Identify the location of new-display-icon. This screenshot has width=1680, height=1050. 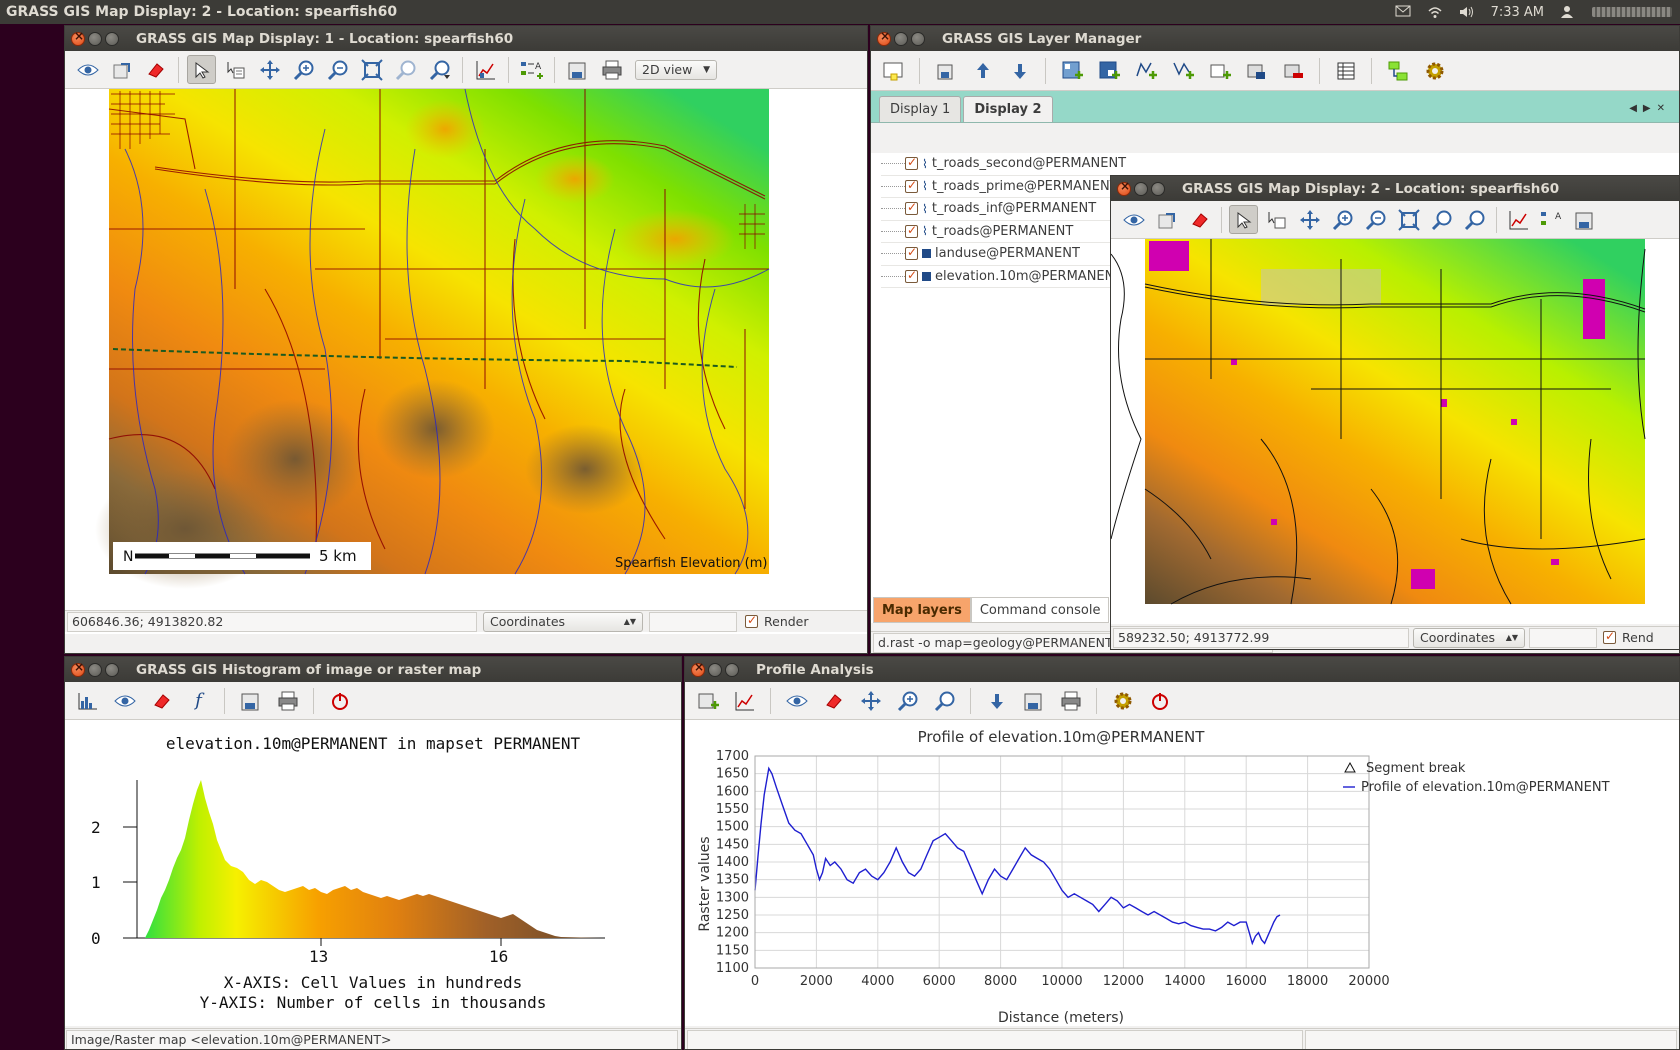
(893, 70).